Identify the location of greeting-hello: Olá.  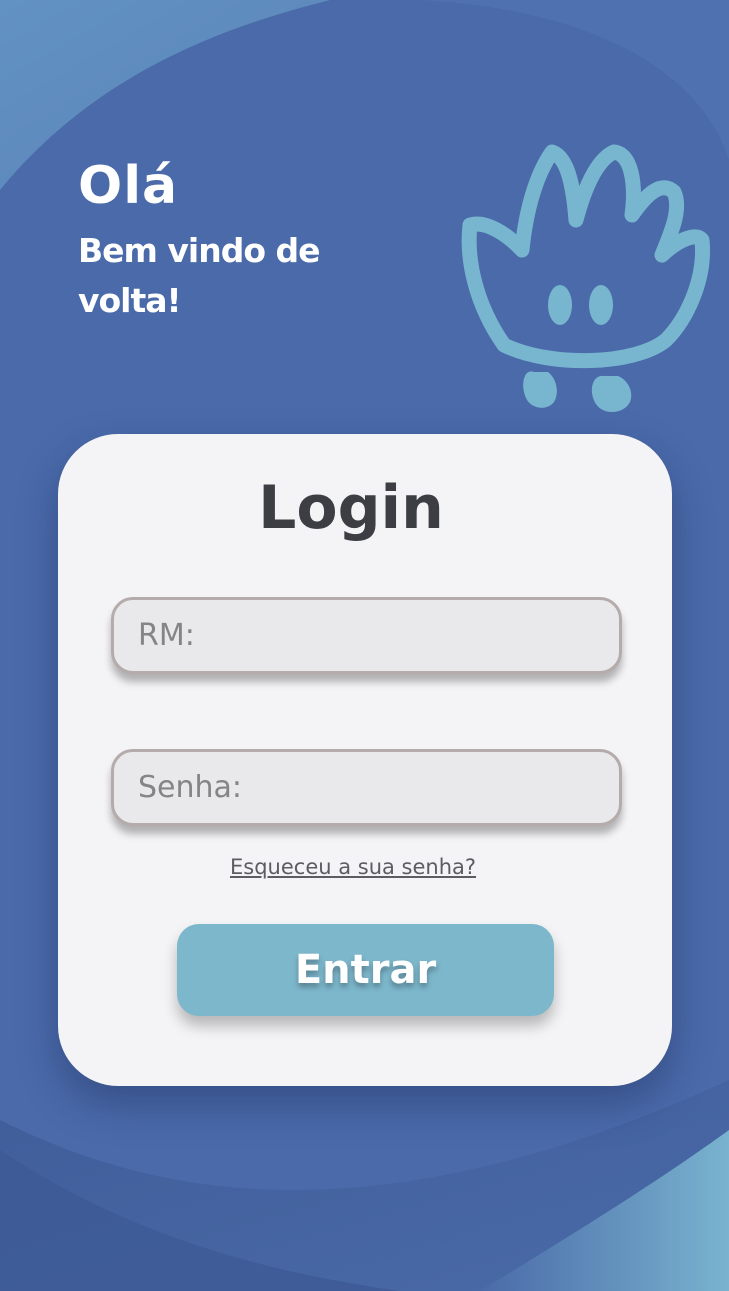
(128, 186).